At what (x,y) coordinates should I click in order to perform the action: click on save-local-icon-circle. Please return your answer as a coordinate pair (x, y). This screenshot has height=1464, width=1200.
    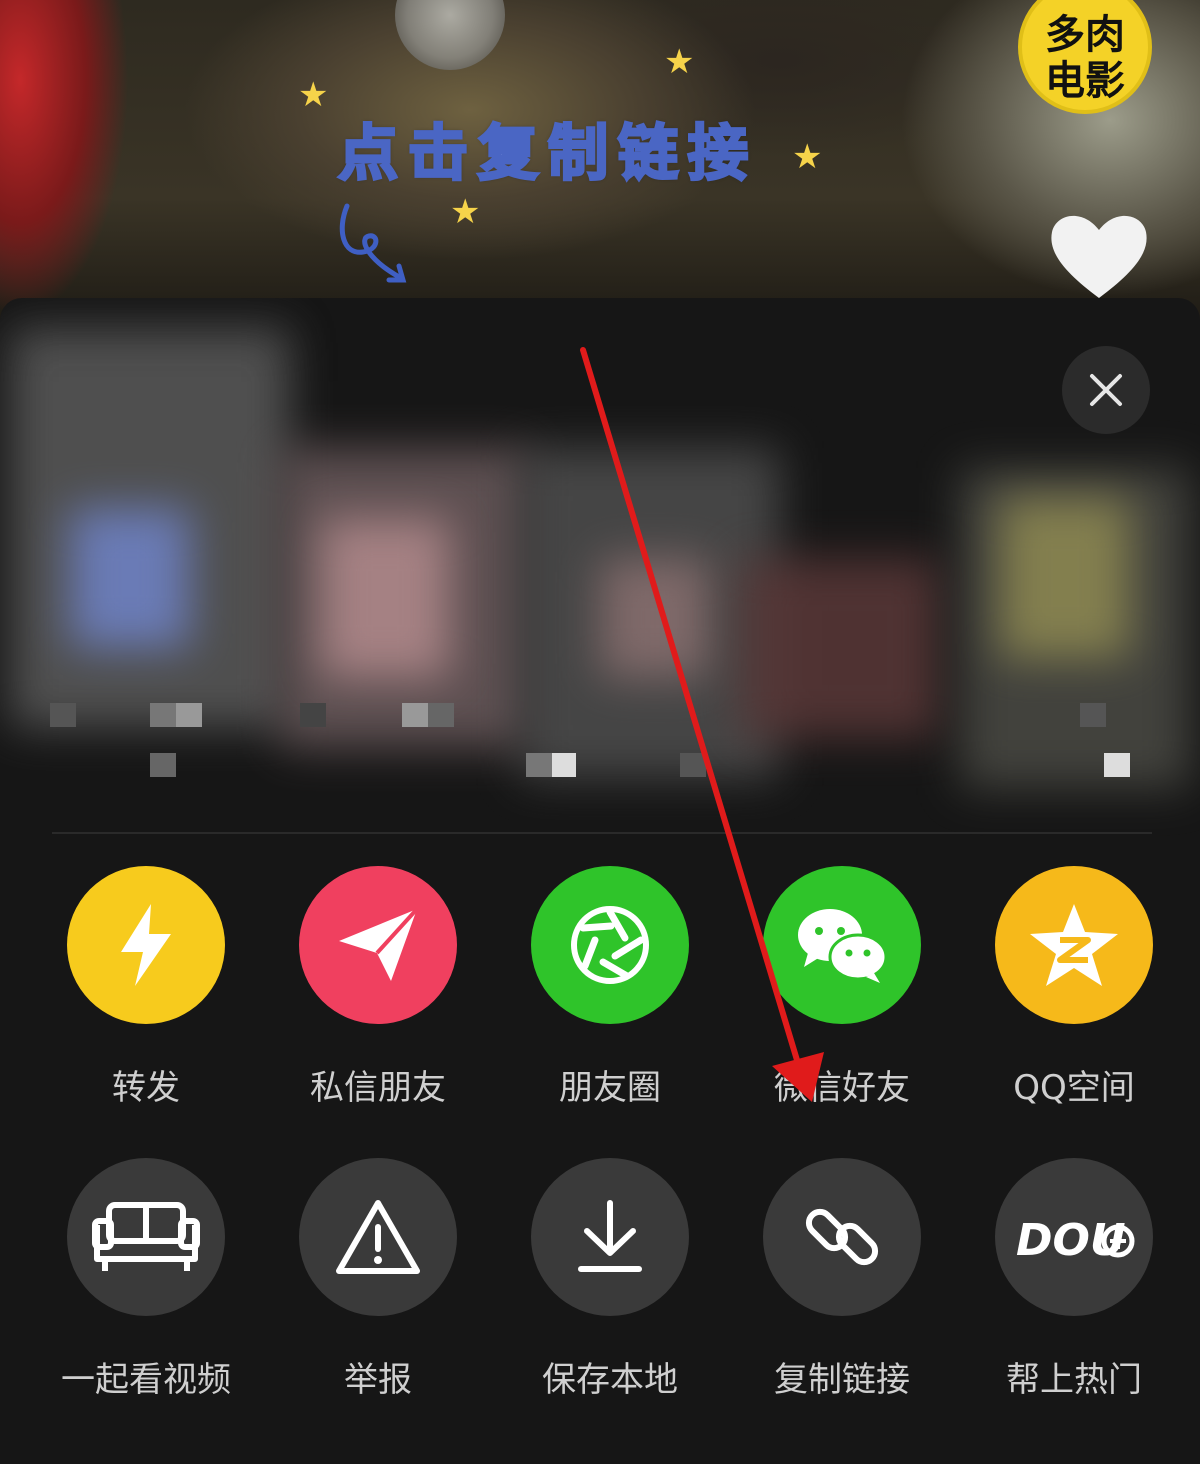
    Looking at the image, I should click on (610, 1237).